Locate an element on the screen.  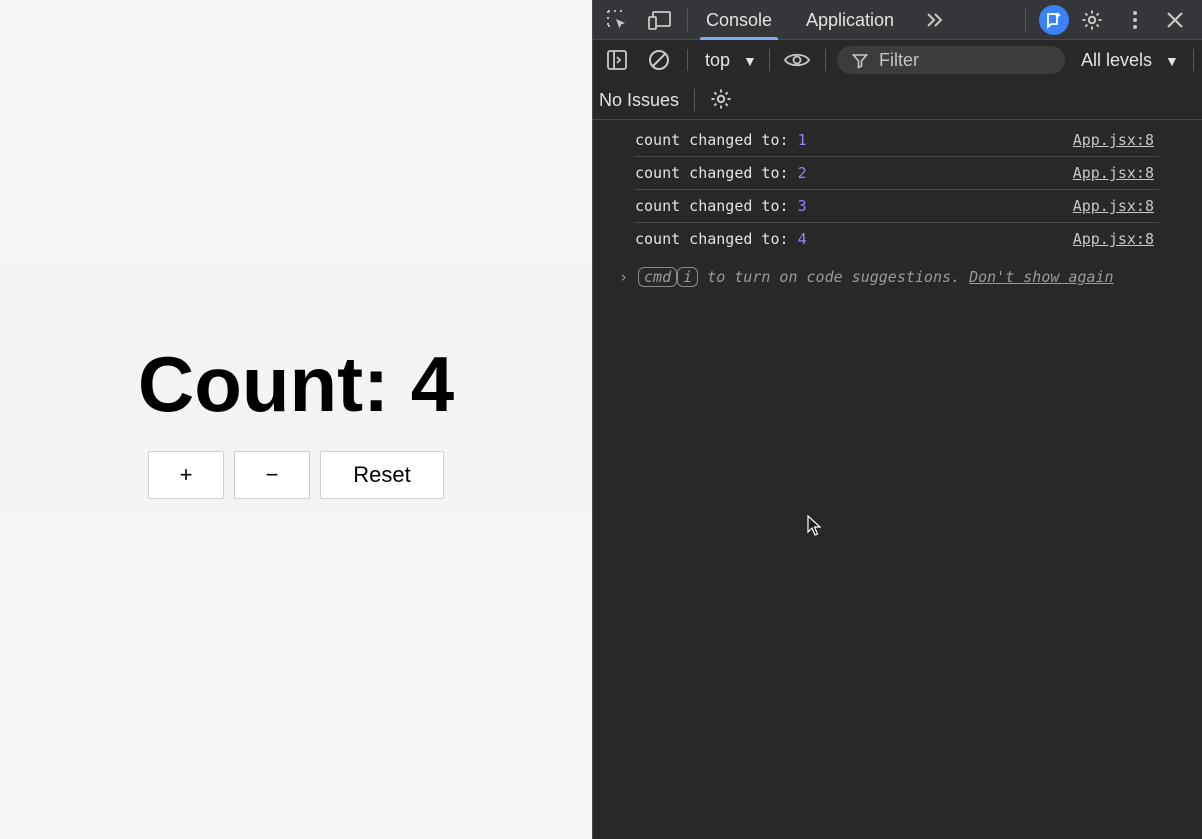
log-value: 4 is located at coordinates (802, 239).